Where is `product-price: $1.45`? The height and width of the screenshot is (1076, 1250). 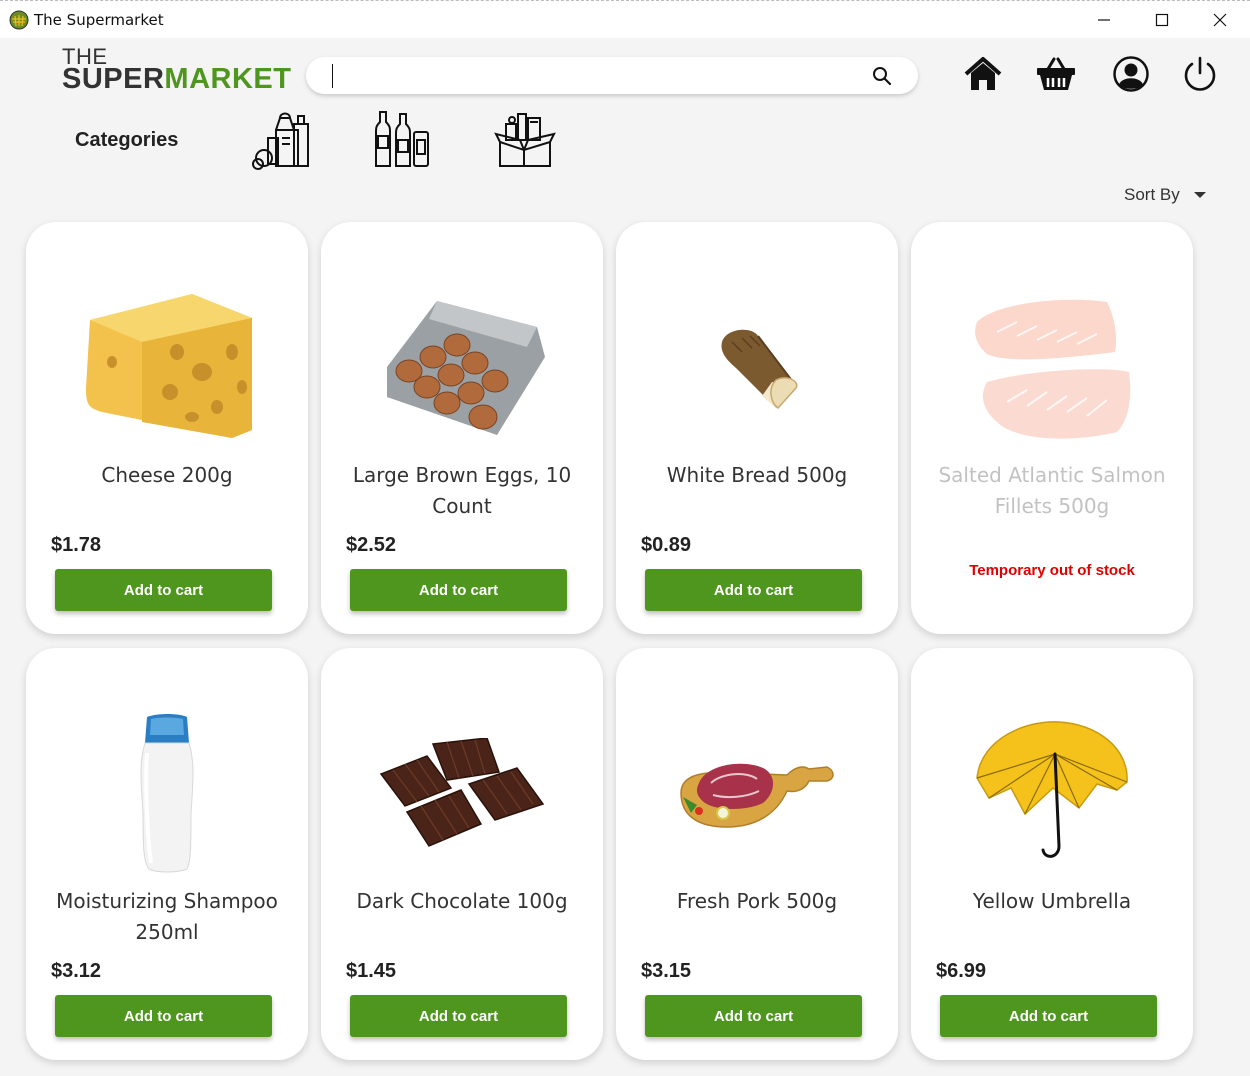
product-price: $1.45 is located at coordinates (371, 971).